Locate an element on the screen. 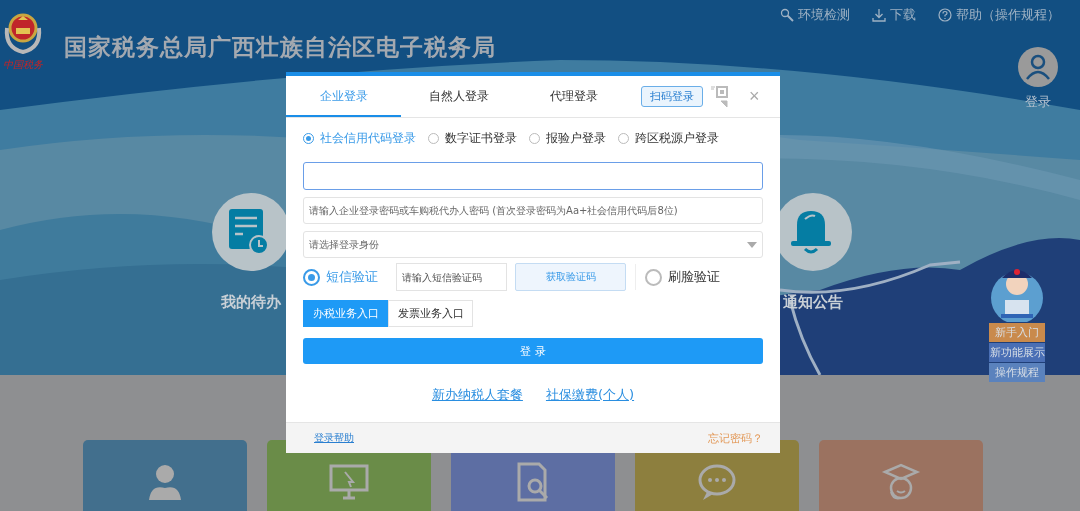  radio-label: 刷脸验证 is located at coordinates (694, 277).